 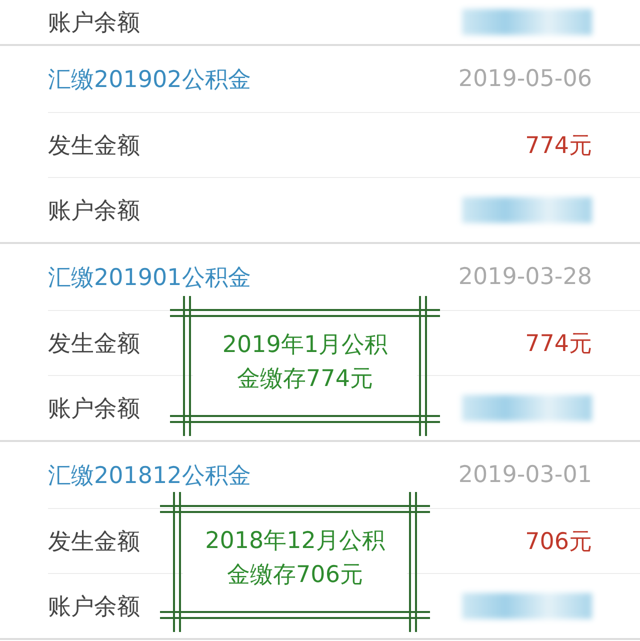 What do you see at coordinates (525, 79) in the screenshot?
I see `record-date: 2019-05-06` at bounding box center [525, 79].